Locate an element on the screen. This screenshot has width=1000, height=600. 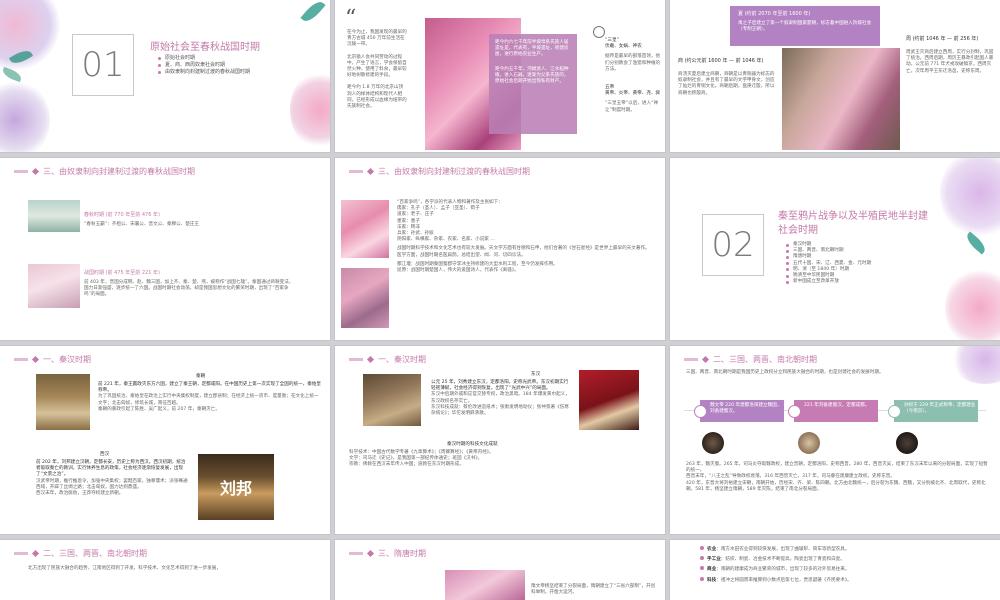
section-number-box: 01 is located at coordinates (103, 65).